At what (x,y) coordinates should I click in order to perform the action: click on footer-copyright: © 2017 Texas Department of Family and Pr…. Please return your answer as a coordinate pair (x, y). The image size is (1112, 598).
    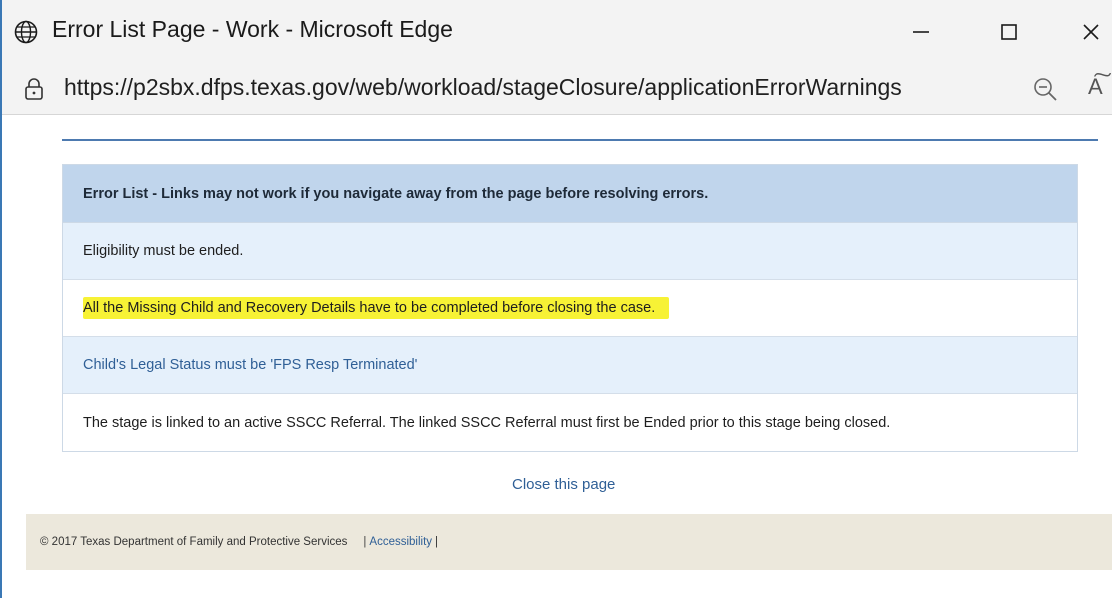
    Looking at the image, I should click on (194, 542).